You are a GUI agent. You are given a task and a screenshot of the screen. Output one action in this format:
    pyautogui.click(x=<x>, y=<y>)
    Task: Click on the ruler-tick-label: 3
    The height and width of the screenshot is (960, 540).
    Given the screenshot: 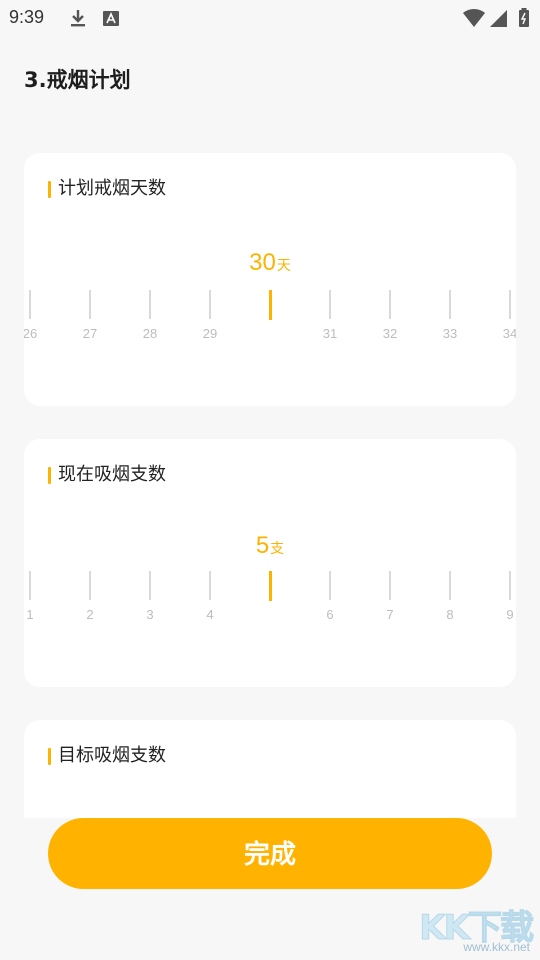 What is the action you would take?
    pyautogui.click(x=150, y=614)
    